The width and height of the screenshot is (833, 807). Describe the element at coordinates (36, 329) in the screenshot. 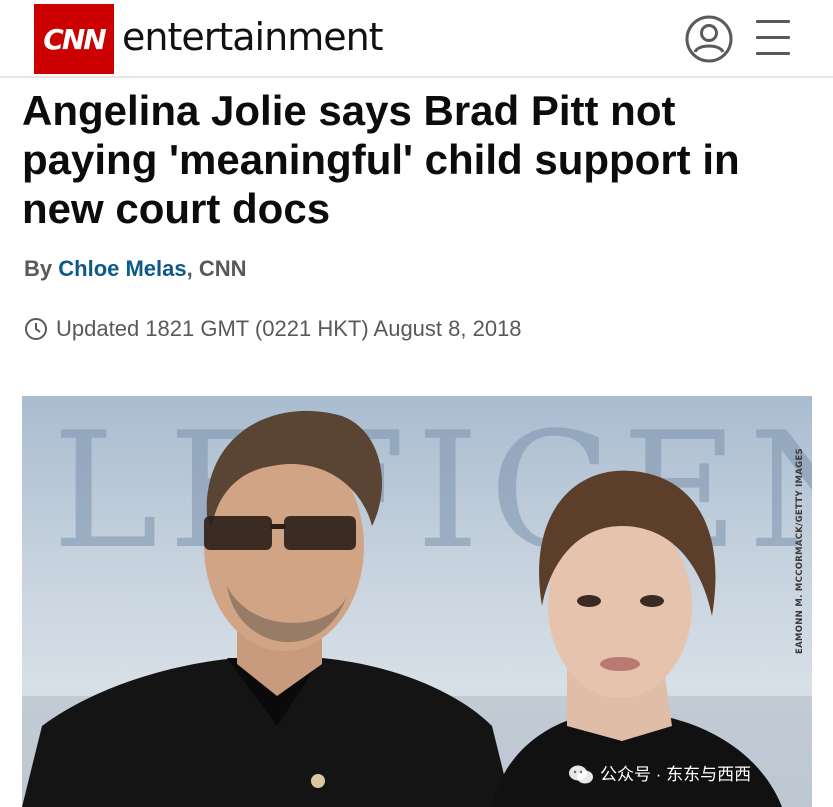

I see `clock-icon` at that location.